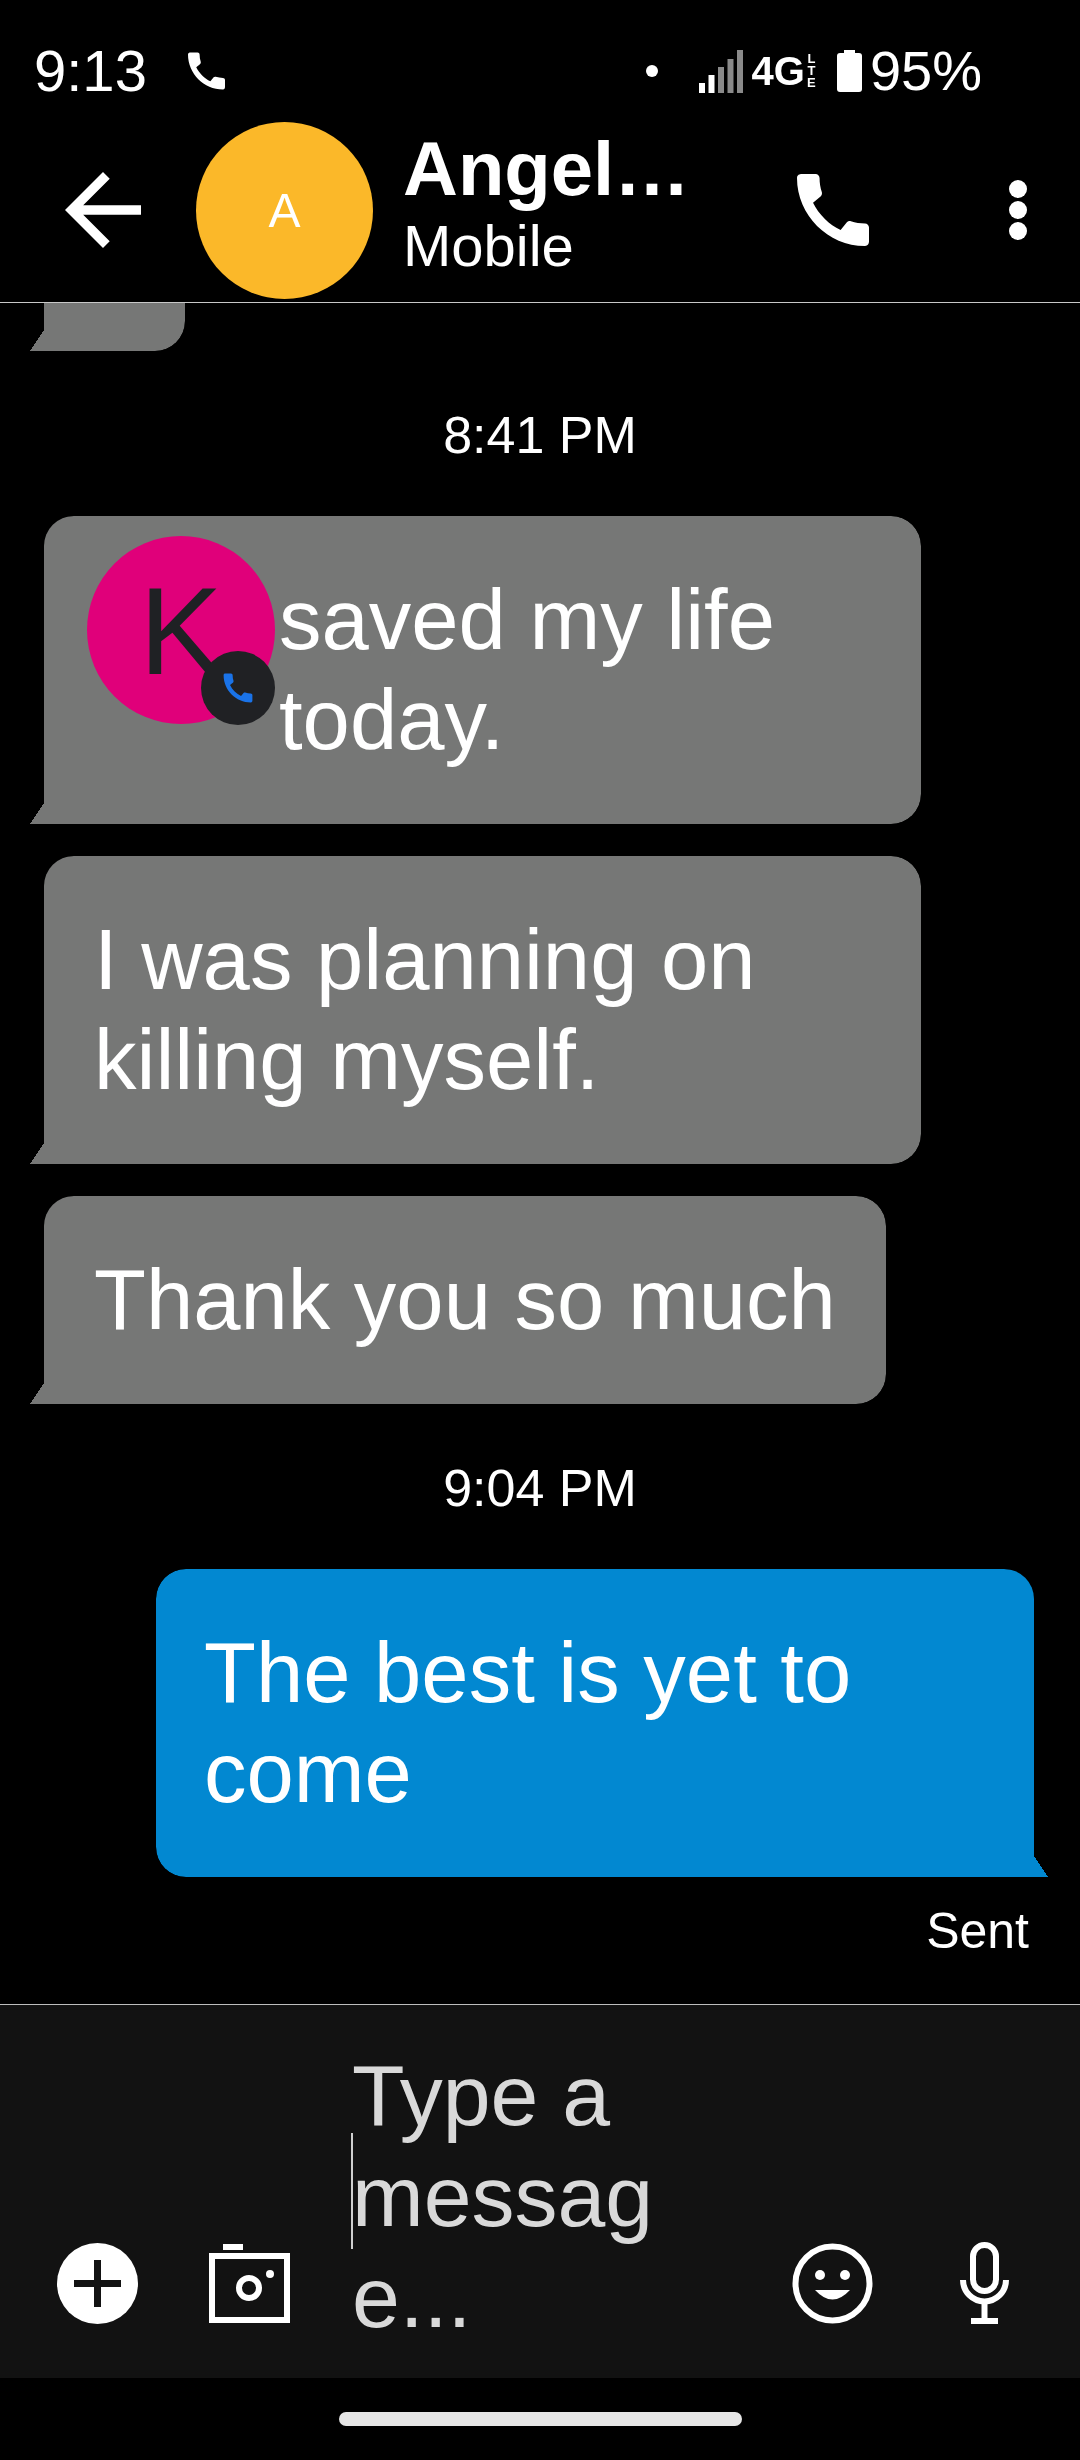 Image resolution: width=1080 pixels, height=2460 pixels. What do you see at coordinates (651, 71) in the screenshot?
I see `notification-dot-icon` at bounding box center [651, 71].